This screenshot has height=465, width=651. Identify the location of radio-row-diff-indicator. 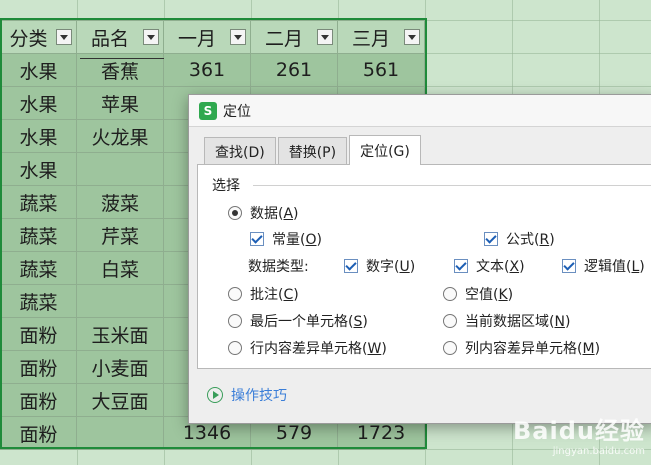
(235, 348).